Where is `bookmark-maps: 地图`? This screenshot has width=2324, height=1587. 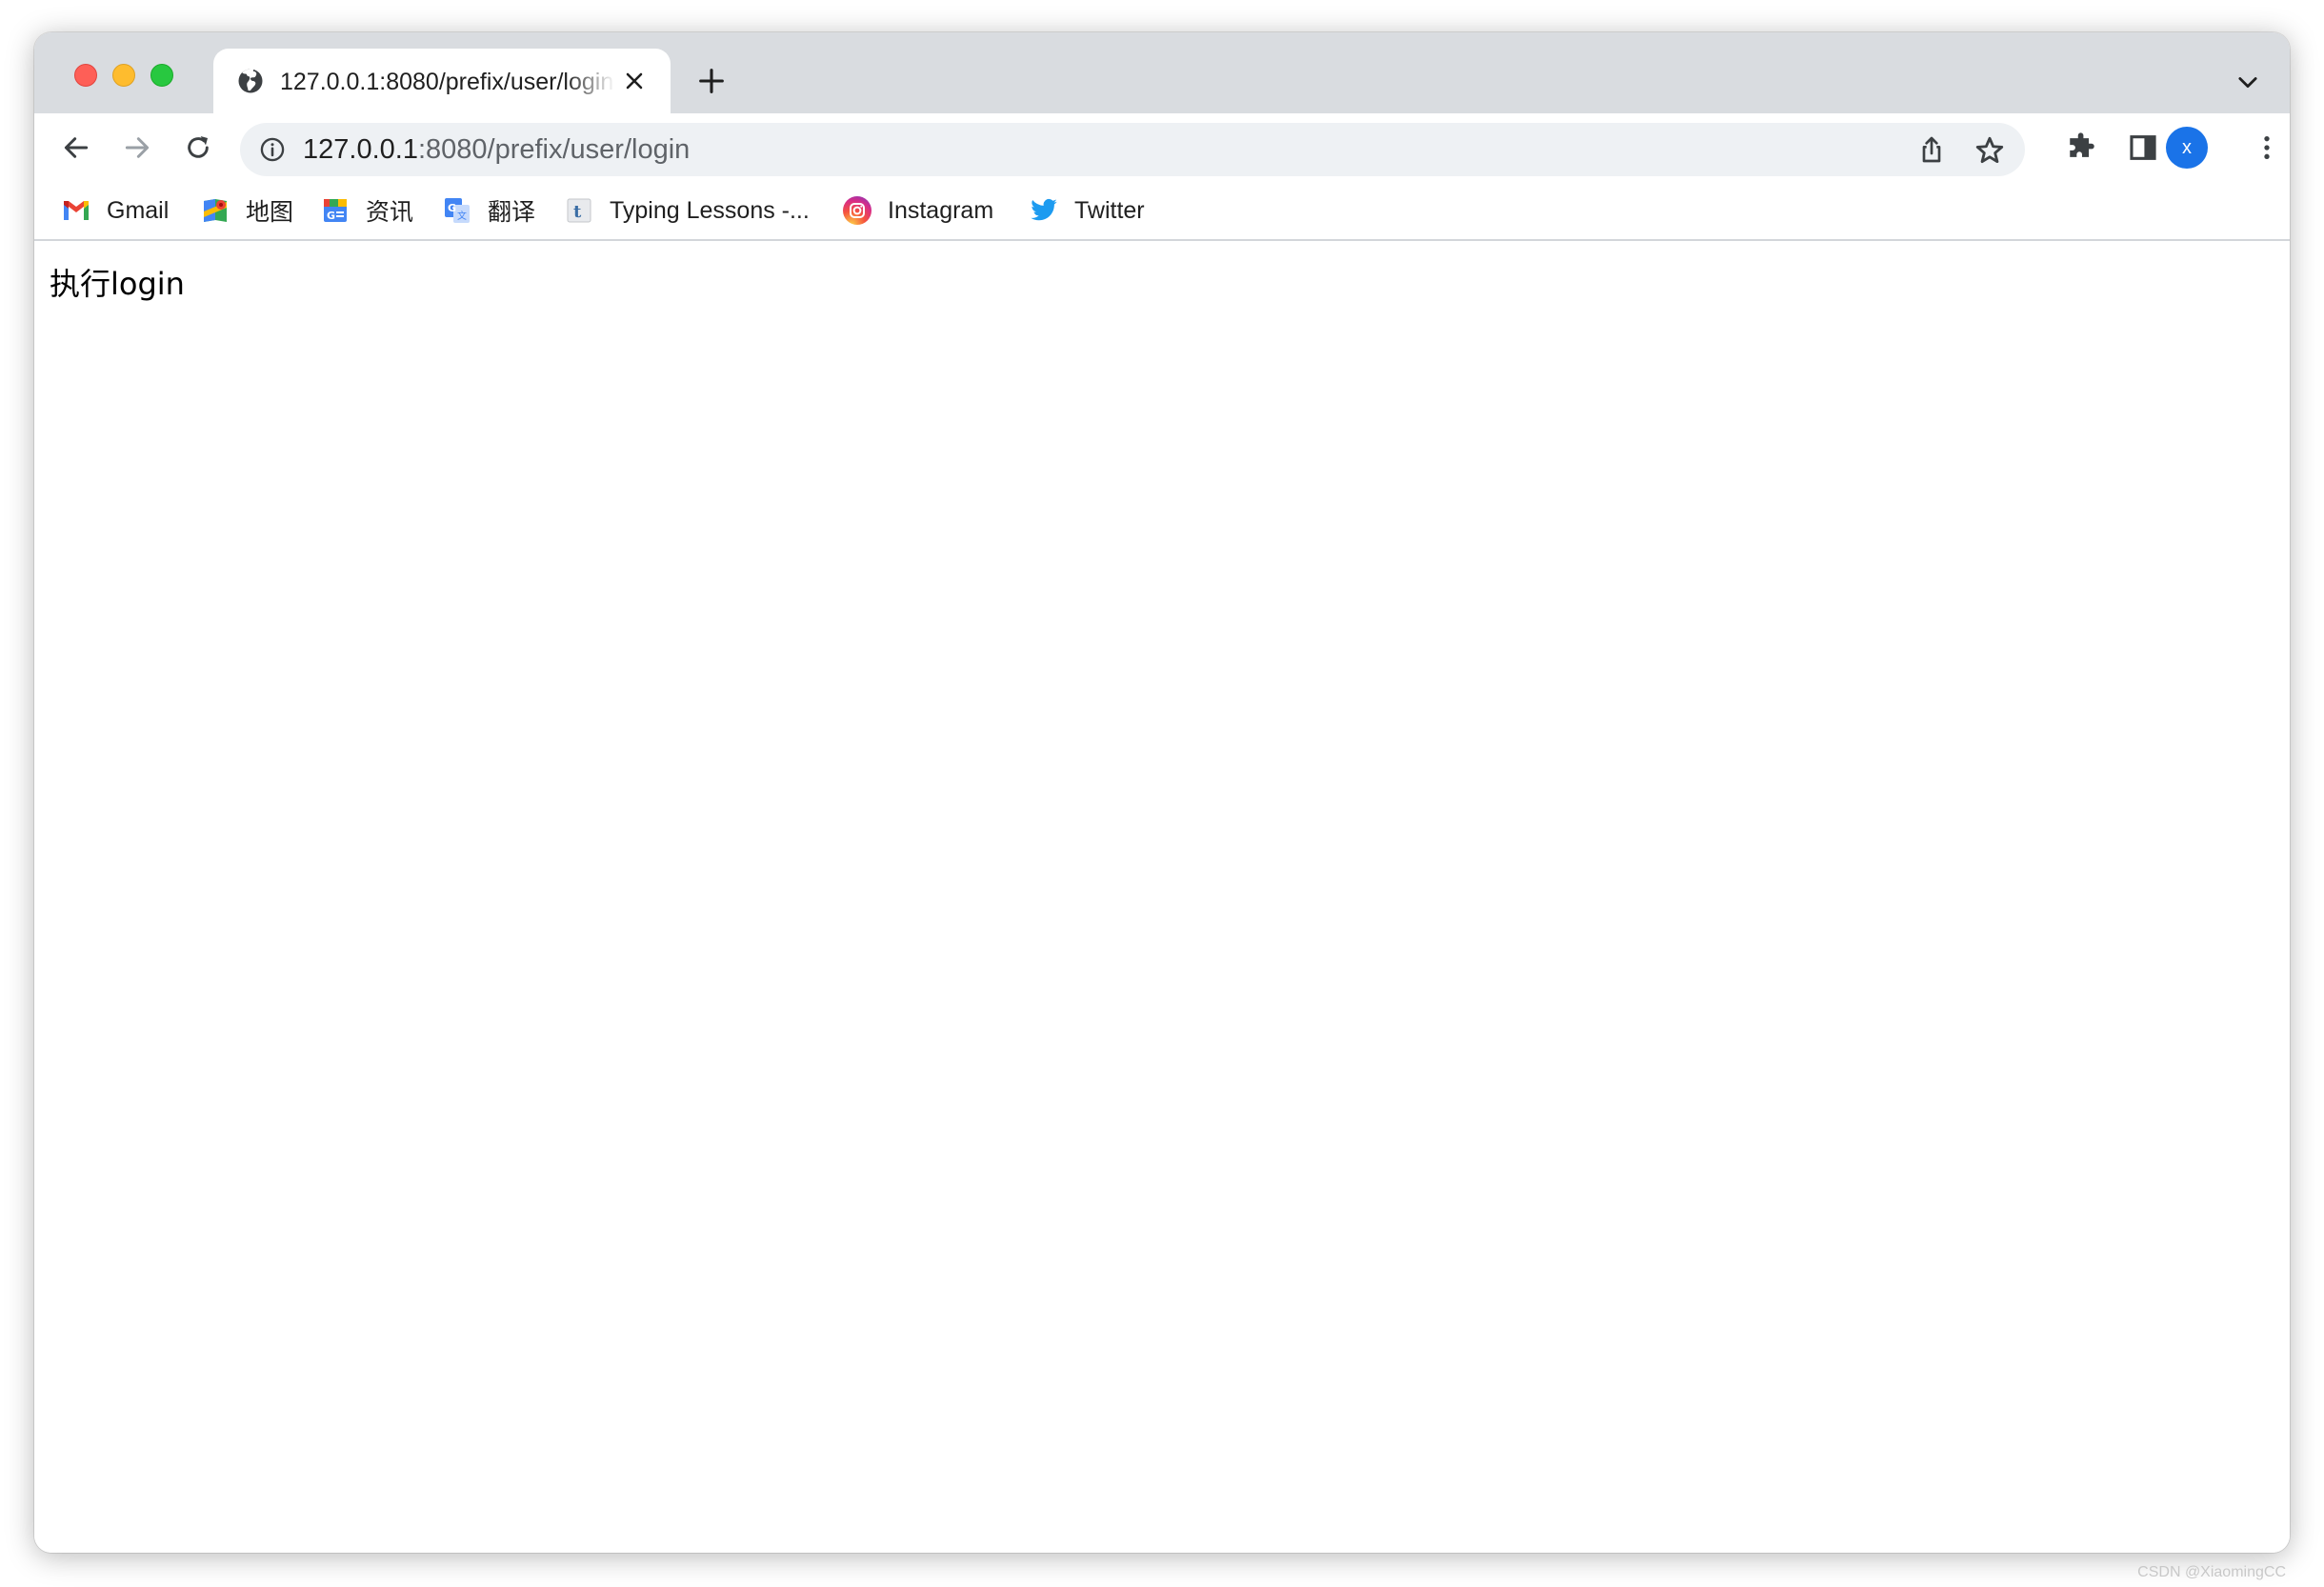
bookmark-maps: 地图 is located at coordinates (246, 211).